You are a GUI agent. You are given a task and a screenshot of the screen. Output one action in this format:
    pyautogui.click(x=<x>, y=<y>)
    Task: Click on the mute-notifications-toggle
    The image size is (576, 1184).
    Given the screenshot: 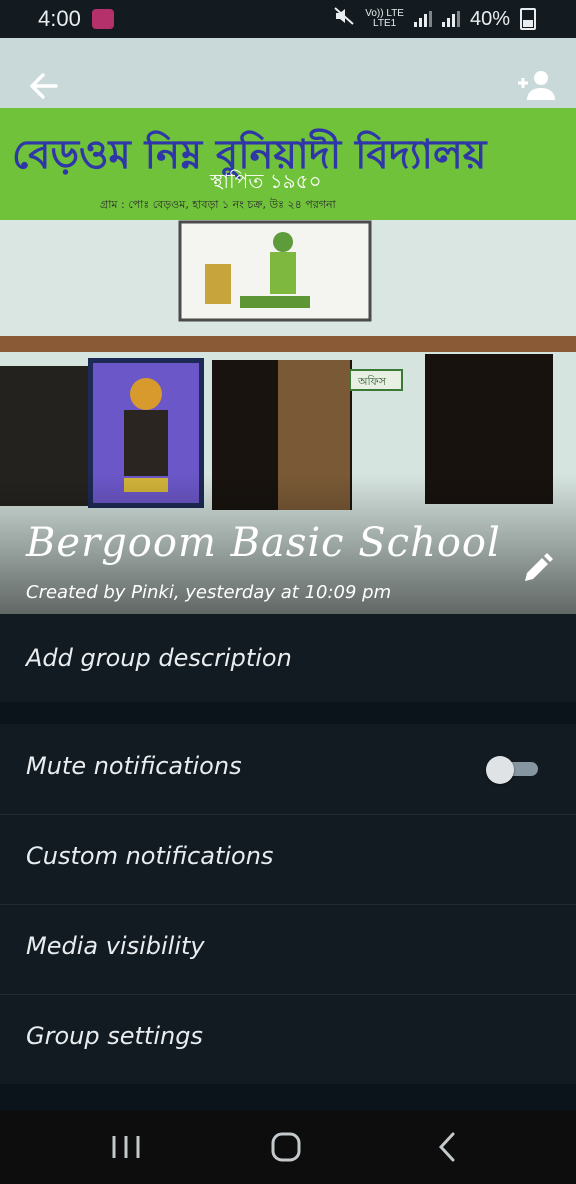 What is the action you would take?
    pyautogui.click(x=512, y=770)
    